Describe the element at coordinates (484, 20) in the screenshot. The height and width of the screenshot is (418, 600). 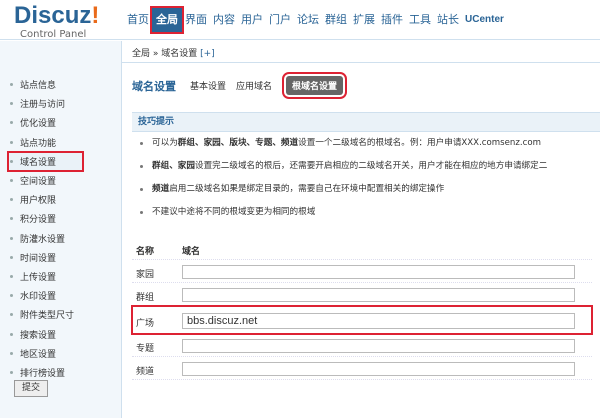
I see `nav-ucenter: UCenter` at that location.